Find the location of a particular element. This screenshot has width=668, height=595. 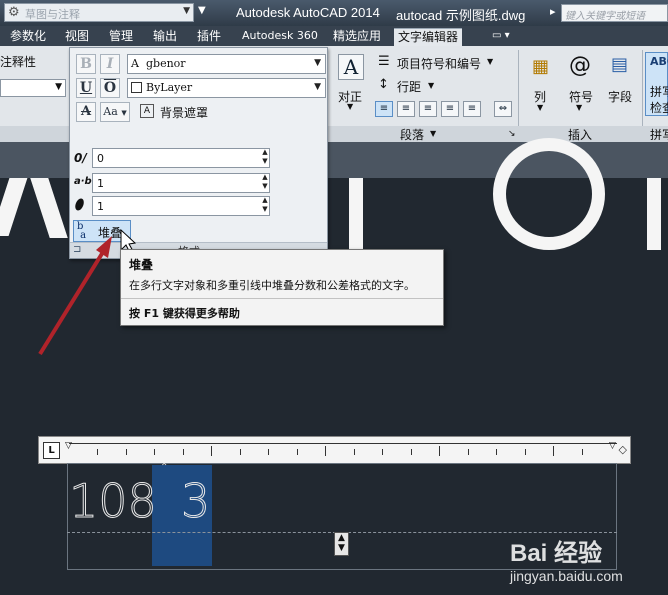

paragraph-group-title: 段落 is located at coordinates (412, 134).